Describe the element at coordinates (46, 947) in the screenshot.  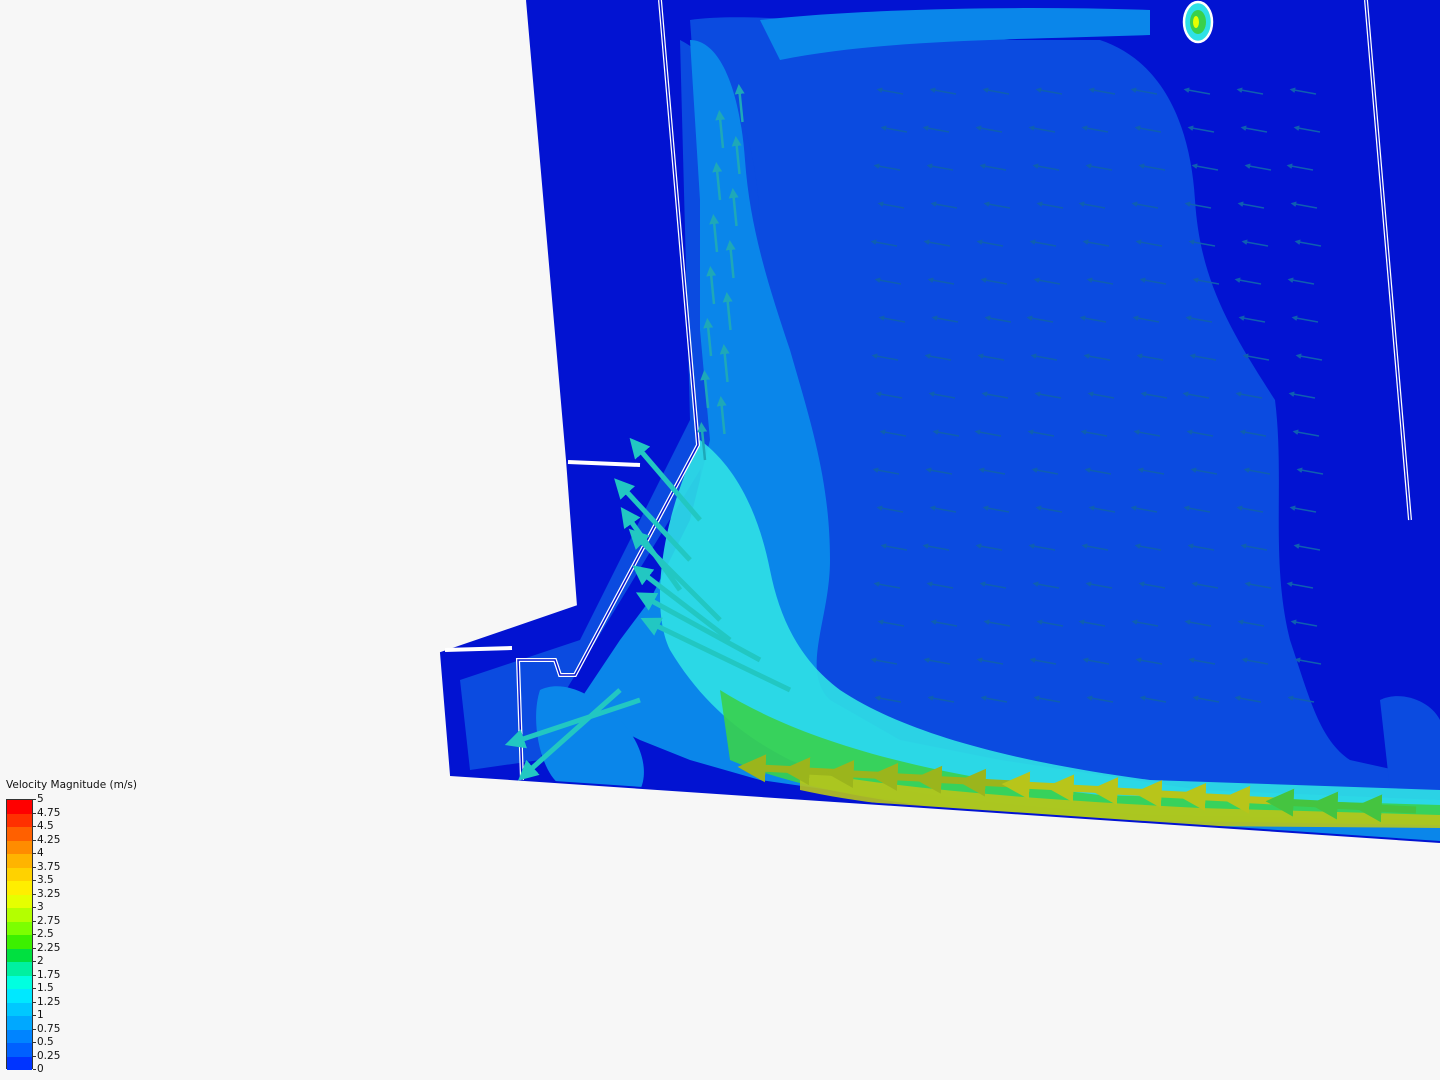
I see `legend-tick-label: 2.25` at that location.